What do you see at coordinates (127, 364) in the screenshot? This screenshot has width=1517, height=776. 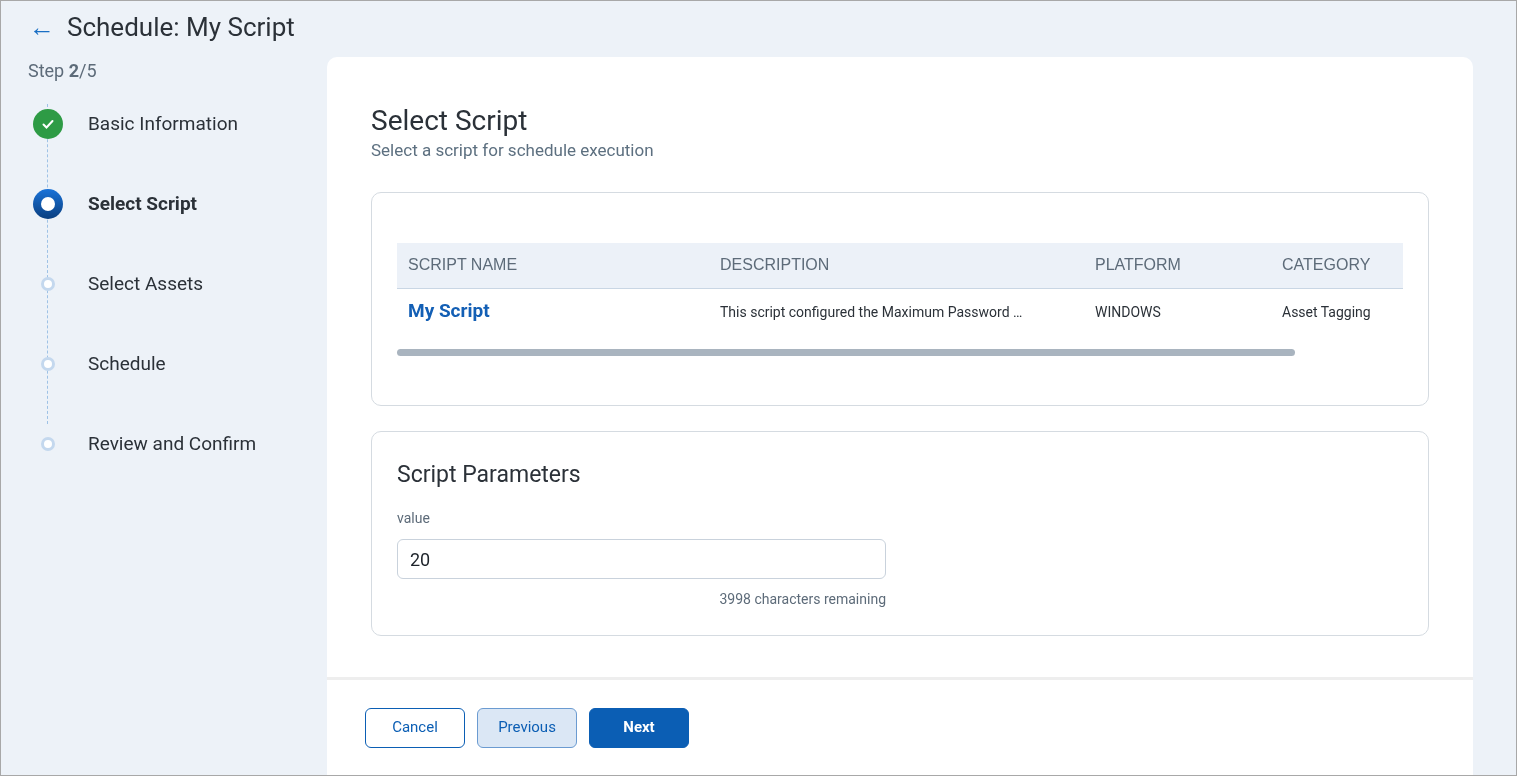 I see `step-label: Schedule` at bounding box center [127, 364].